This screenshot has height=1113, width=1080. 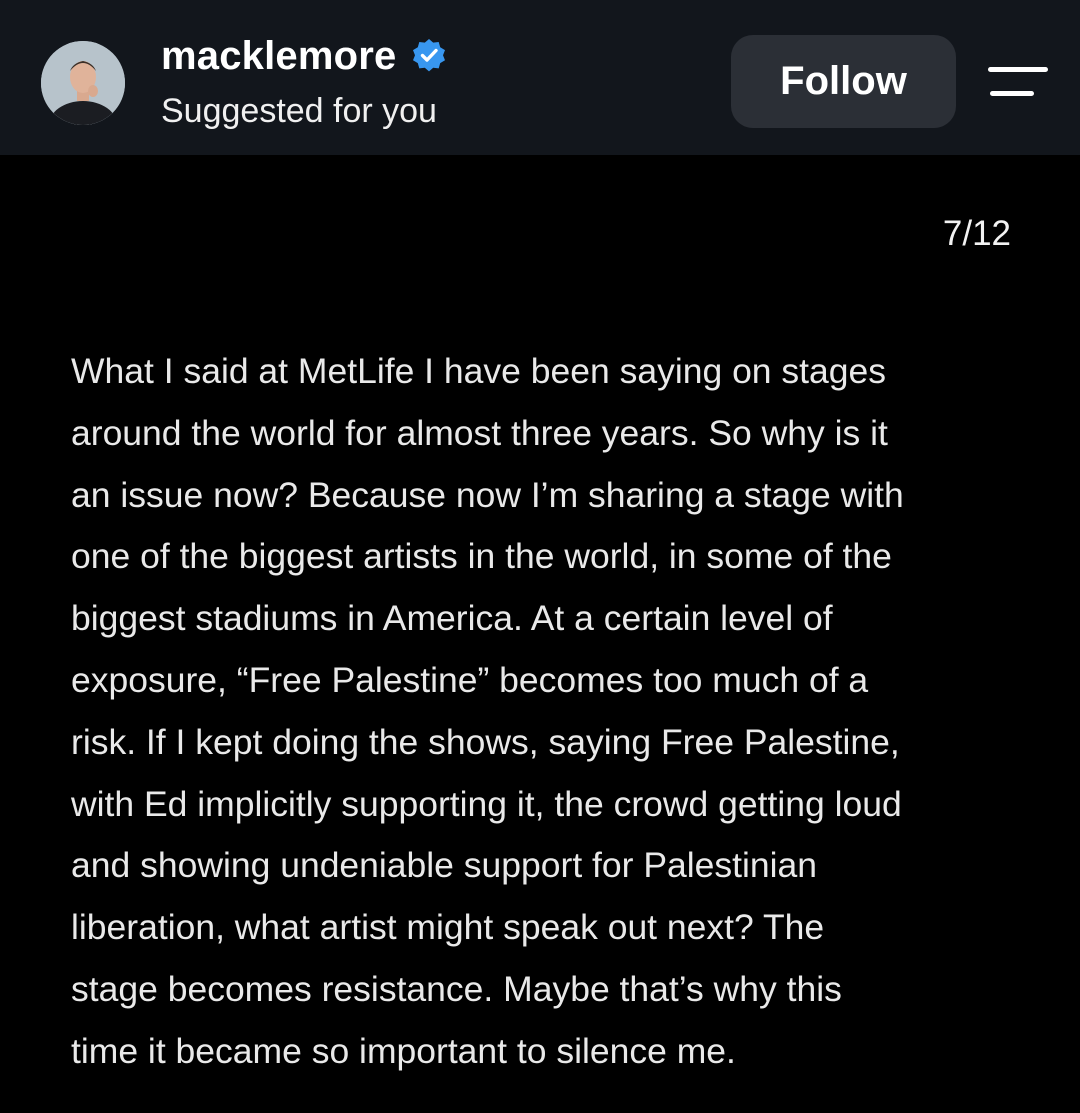 I want to click on verified-badge-icon, so click(x=429, y=56).